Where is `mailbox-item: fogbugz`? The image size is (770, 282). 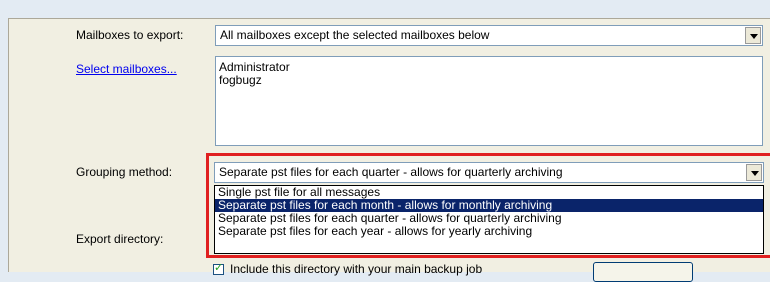 mailbox-item: fogbugz is located at coordinates (489, 80).